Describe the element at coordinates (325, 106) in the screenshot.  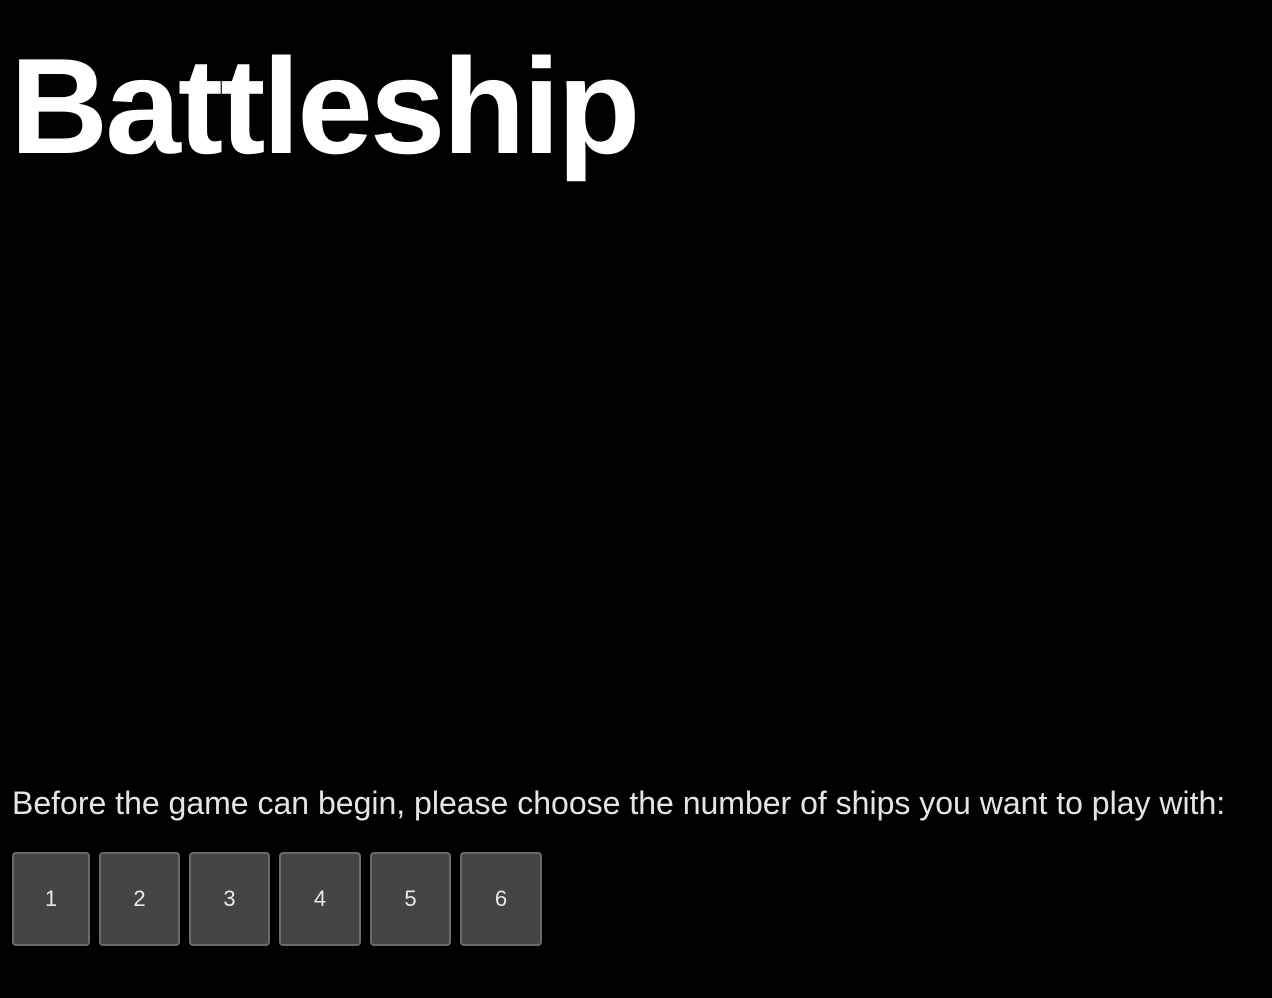
I see `game-title: Battleship` at that location.